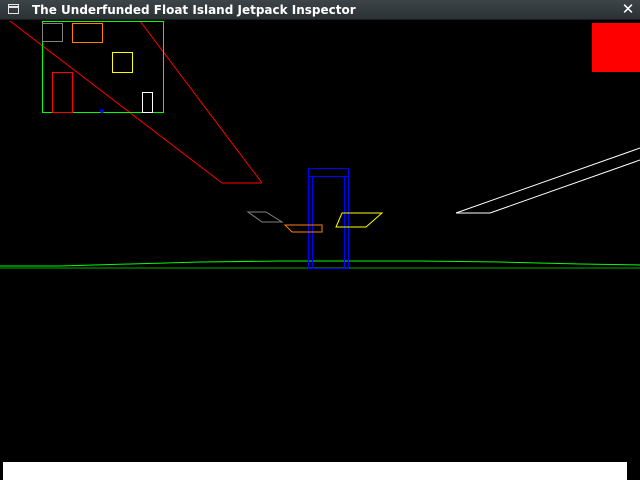 The width and height of the screenshot is (640, 480). I want to click on white-ramp, so click(547, 180).